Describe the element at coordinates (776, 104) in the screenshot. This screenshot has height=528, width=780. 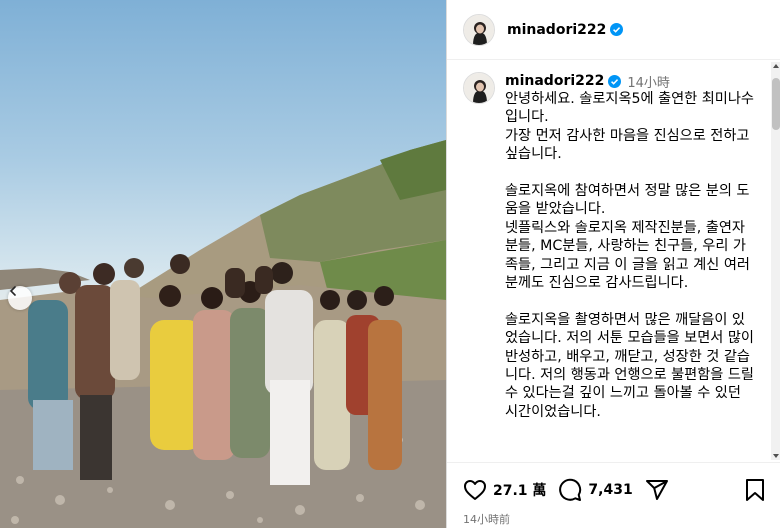
I see `scroll-thumb` at that location.